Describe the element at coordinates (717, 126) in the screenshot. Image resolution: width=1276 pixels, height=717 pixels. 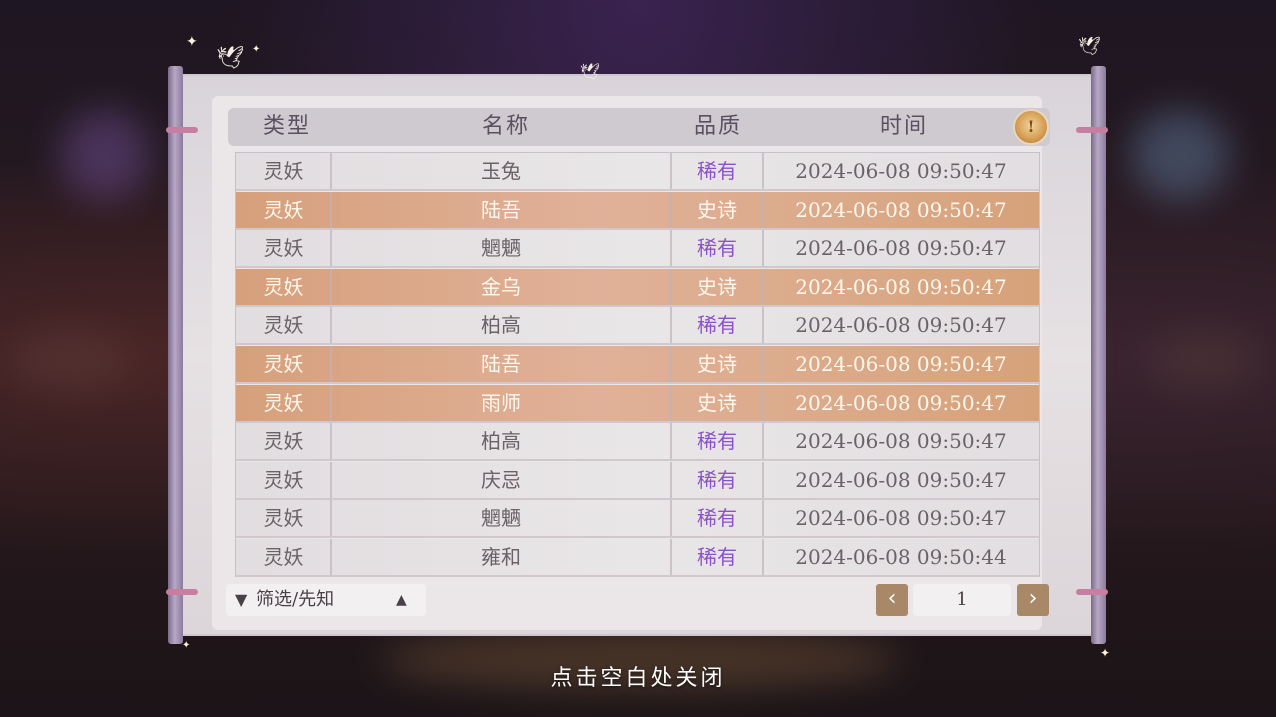
I see `header-quality: 品质` at that location.